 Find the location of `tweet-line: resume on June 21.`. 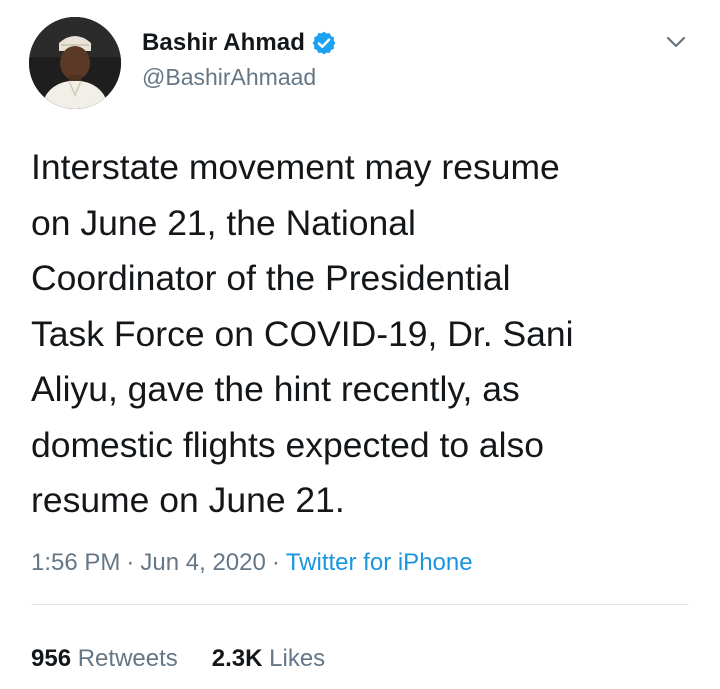

tweet-line: resume on June 21. is located at coordinates (188, 500).